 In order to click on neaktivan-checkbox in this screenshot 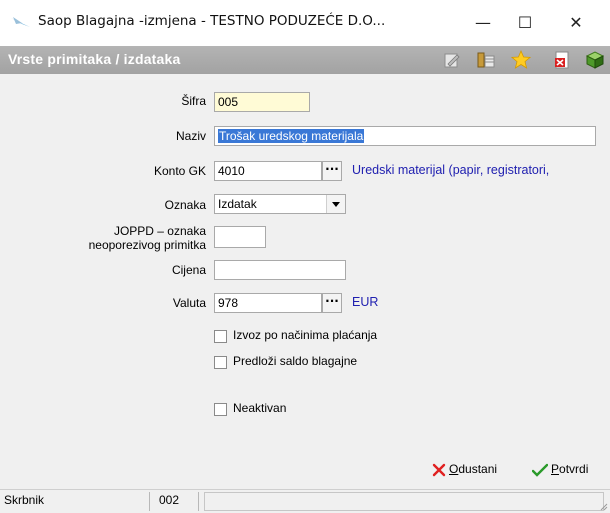, I will do `click(220, 409)`.